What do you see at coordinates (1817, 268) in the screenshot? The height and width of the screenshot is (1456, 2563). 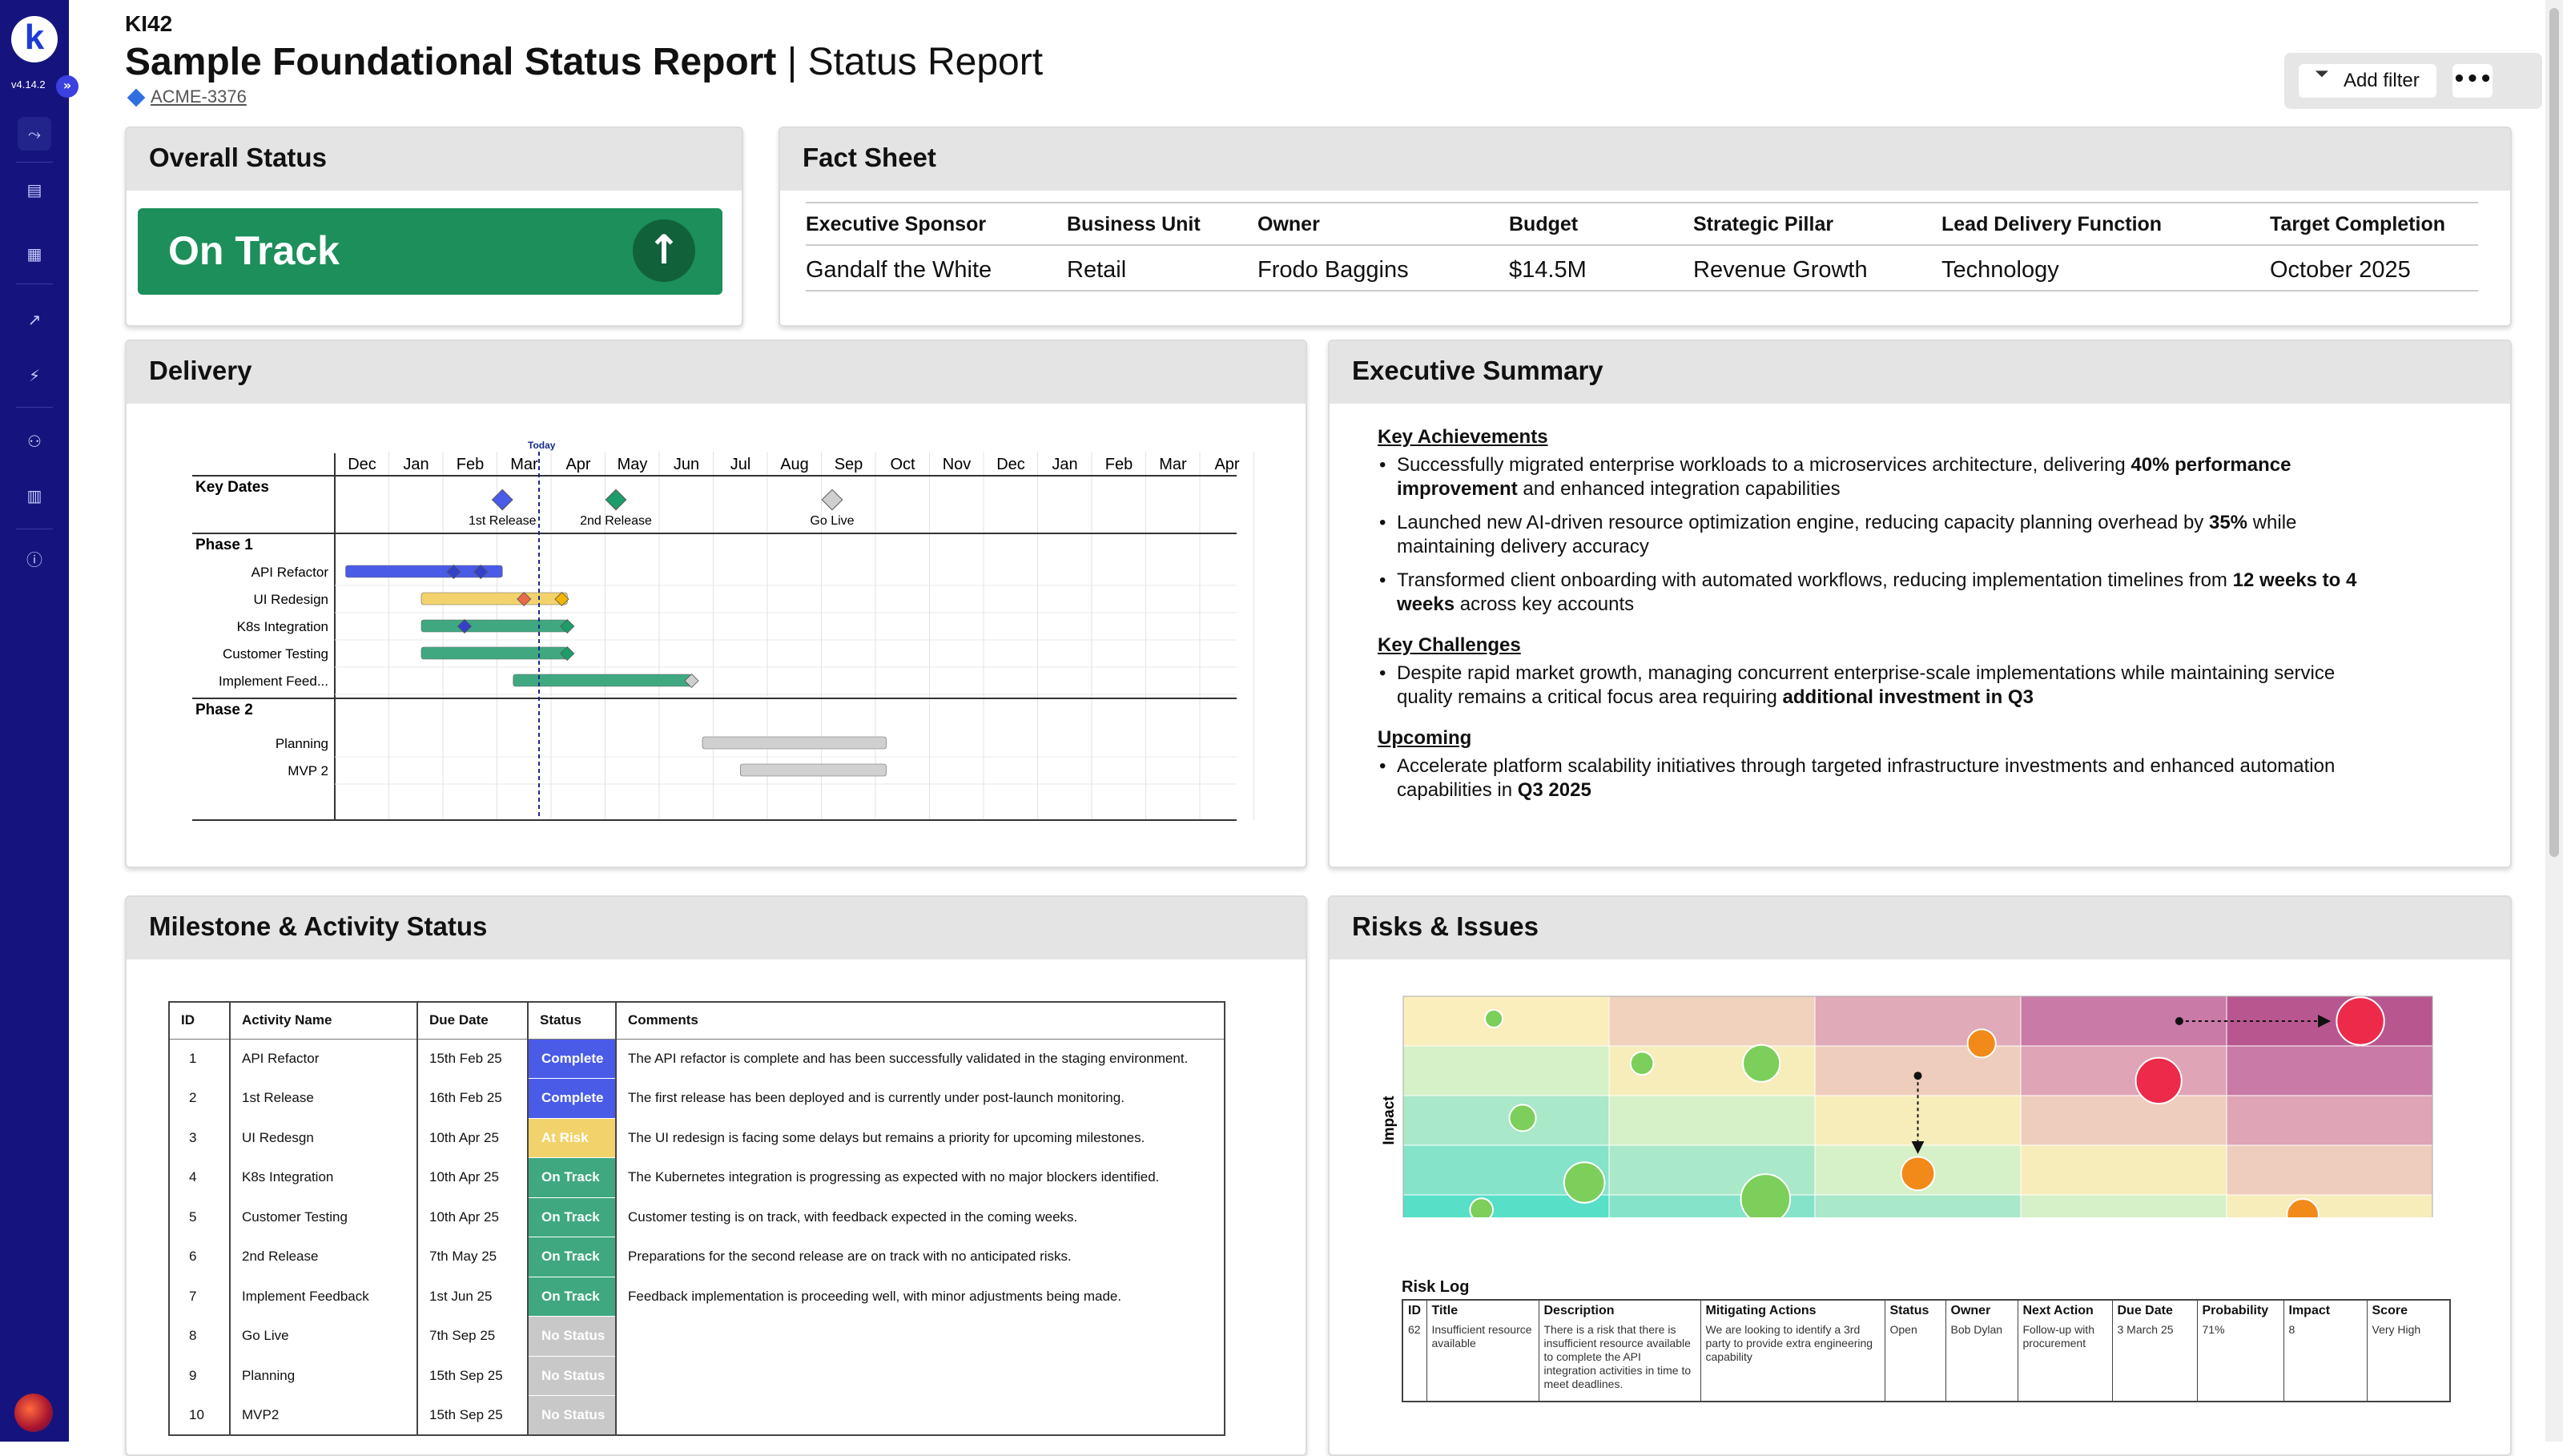 I see `fact-value: Revenue Growth` at bounding box center [1817, 268].